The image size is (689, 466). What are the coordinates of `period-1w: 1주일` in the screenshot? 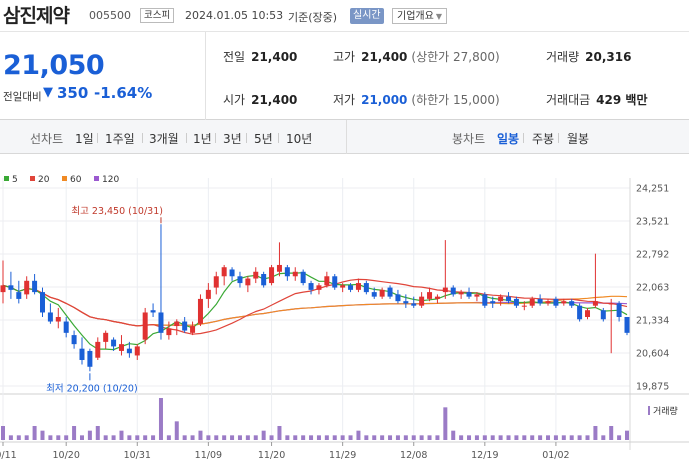 It's located at (120, 138).